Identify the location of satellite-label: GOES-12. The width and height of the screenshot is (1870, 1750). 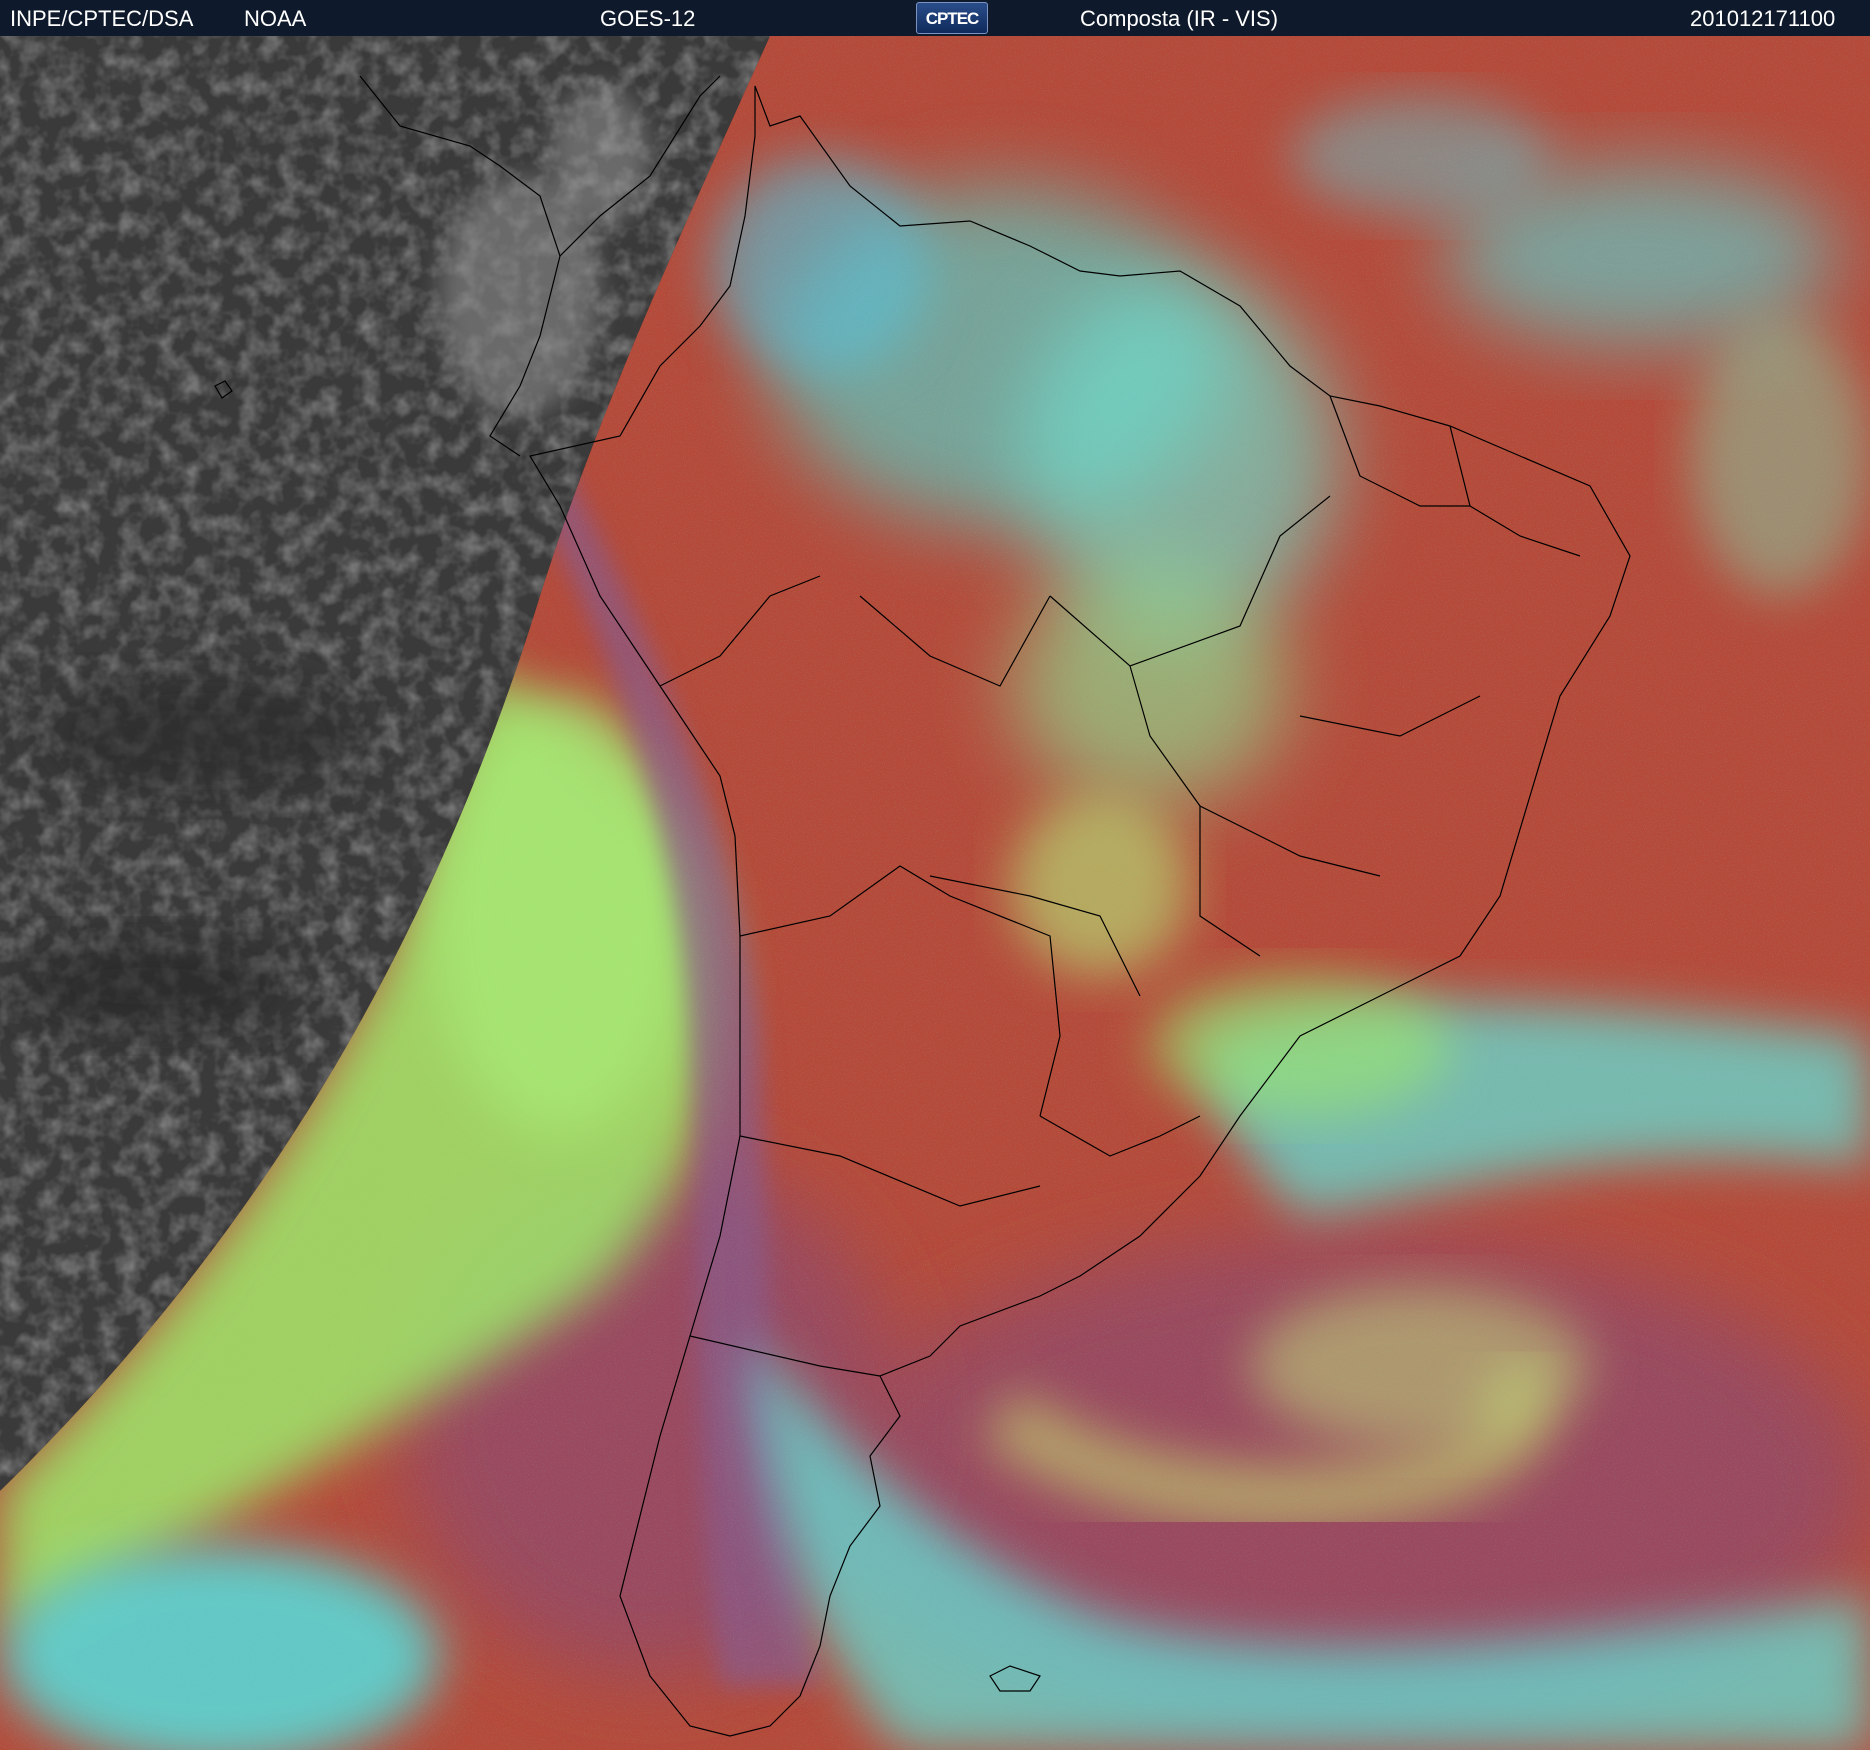
(648, 18).